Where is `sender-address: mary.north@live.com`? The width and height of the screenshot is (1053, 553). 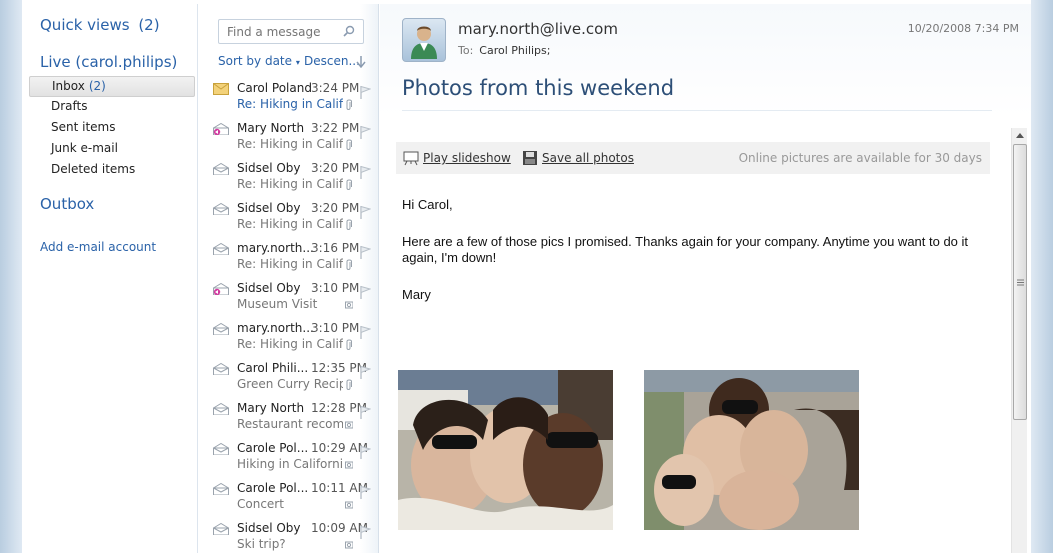
sender-address: mary.north@live.com is located at coordinates (538, 29).